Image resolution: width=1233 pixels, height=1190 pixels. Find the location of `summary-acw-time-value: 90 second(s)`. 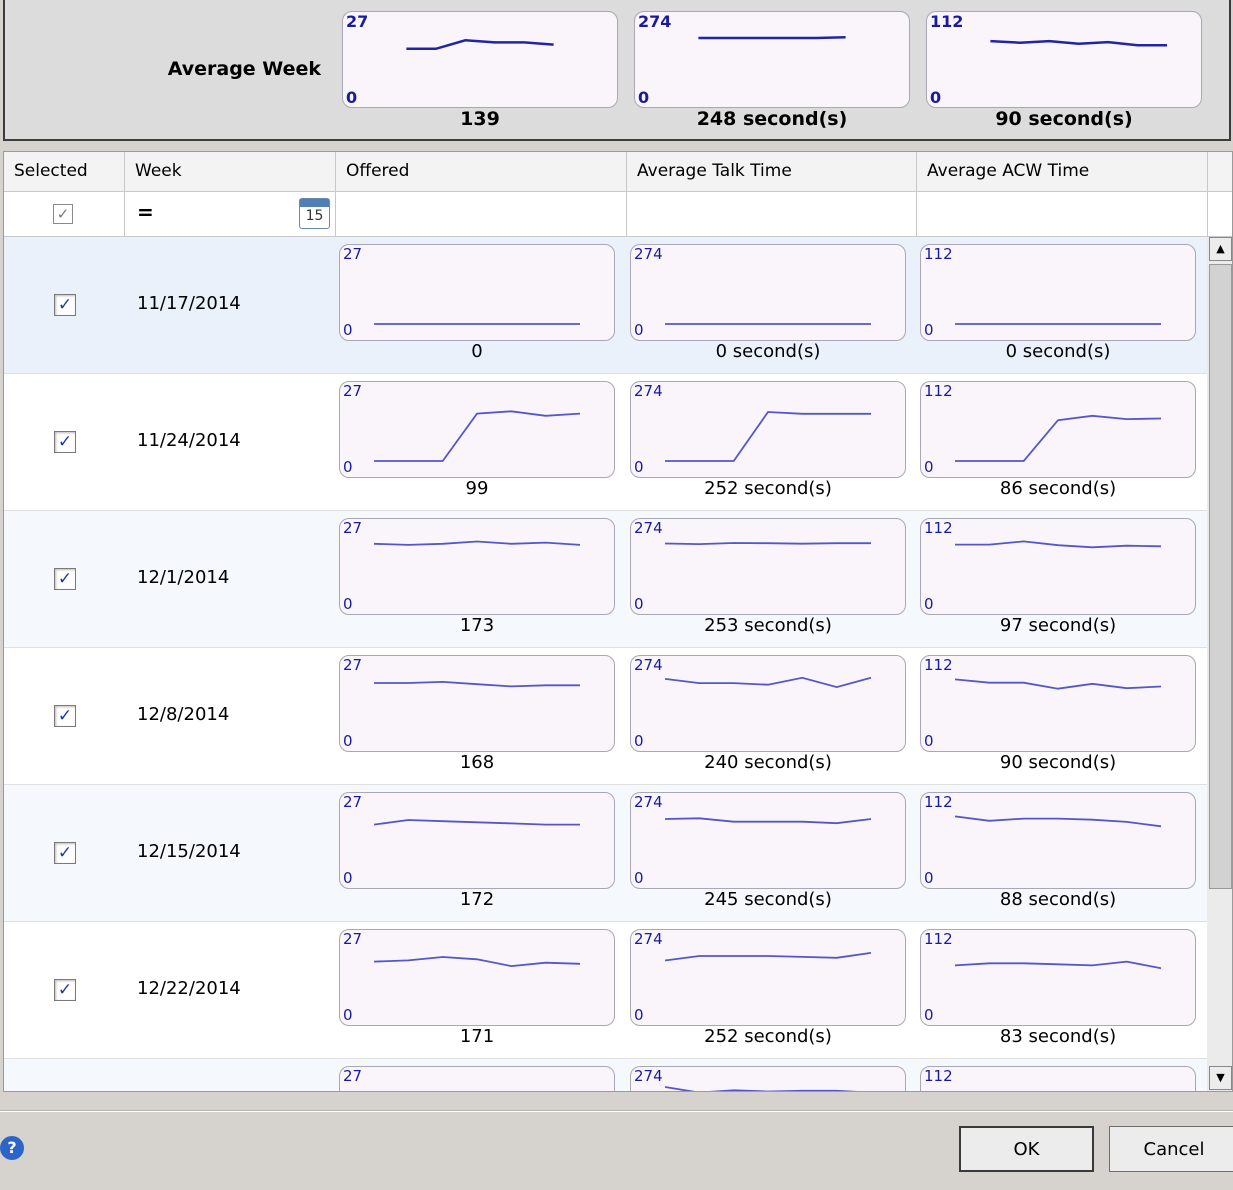

summary-acw-time-value: 90 second(s) is located at coordinates (1064, 119).